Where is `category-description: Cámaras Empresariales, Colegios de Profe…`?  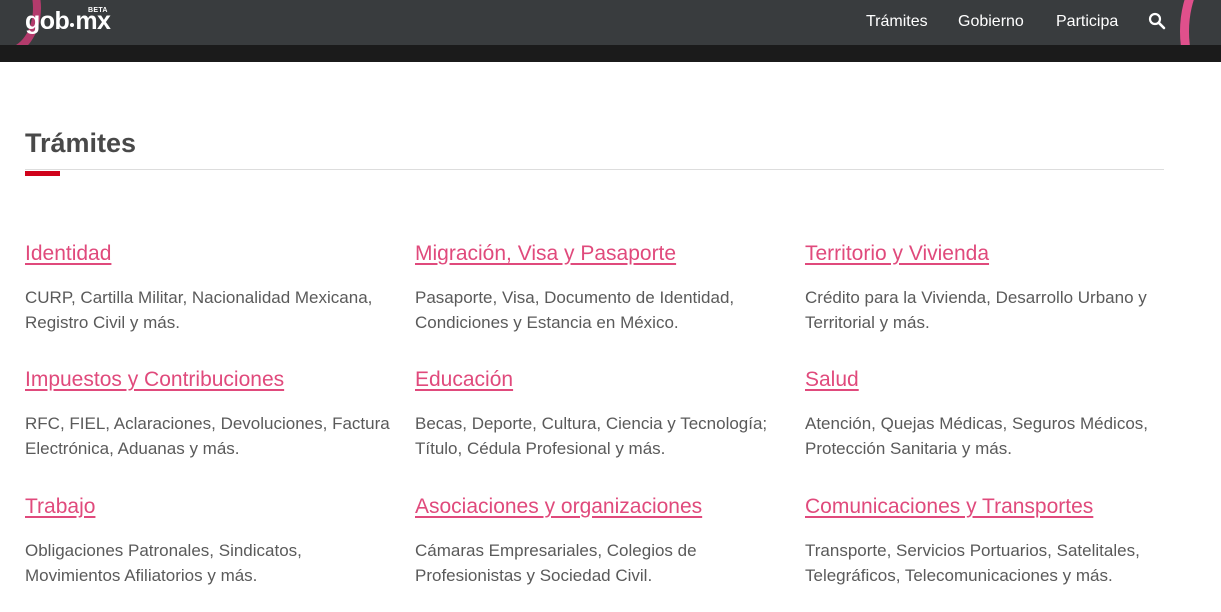 category-description: Cámaras Empresariales, Colegios de Profe… is located at coordinates (556, 563).